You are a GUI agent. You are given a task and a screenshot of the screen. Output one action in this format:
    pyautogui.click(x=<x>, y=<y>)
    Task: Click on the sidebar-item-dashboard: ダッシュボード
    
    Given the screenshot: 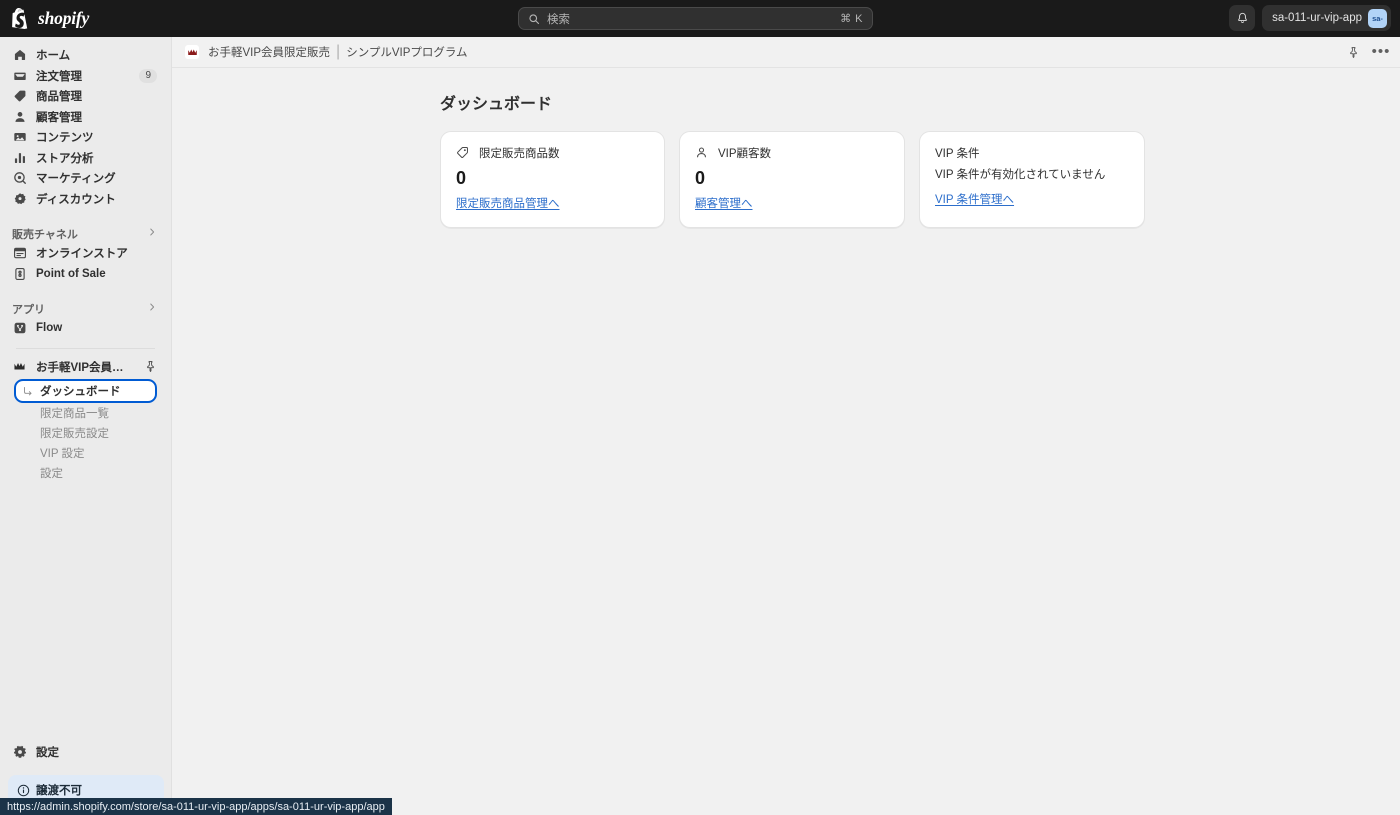 What is the action you would take?
    pyautogui.click(x=85, y=390)
    